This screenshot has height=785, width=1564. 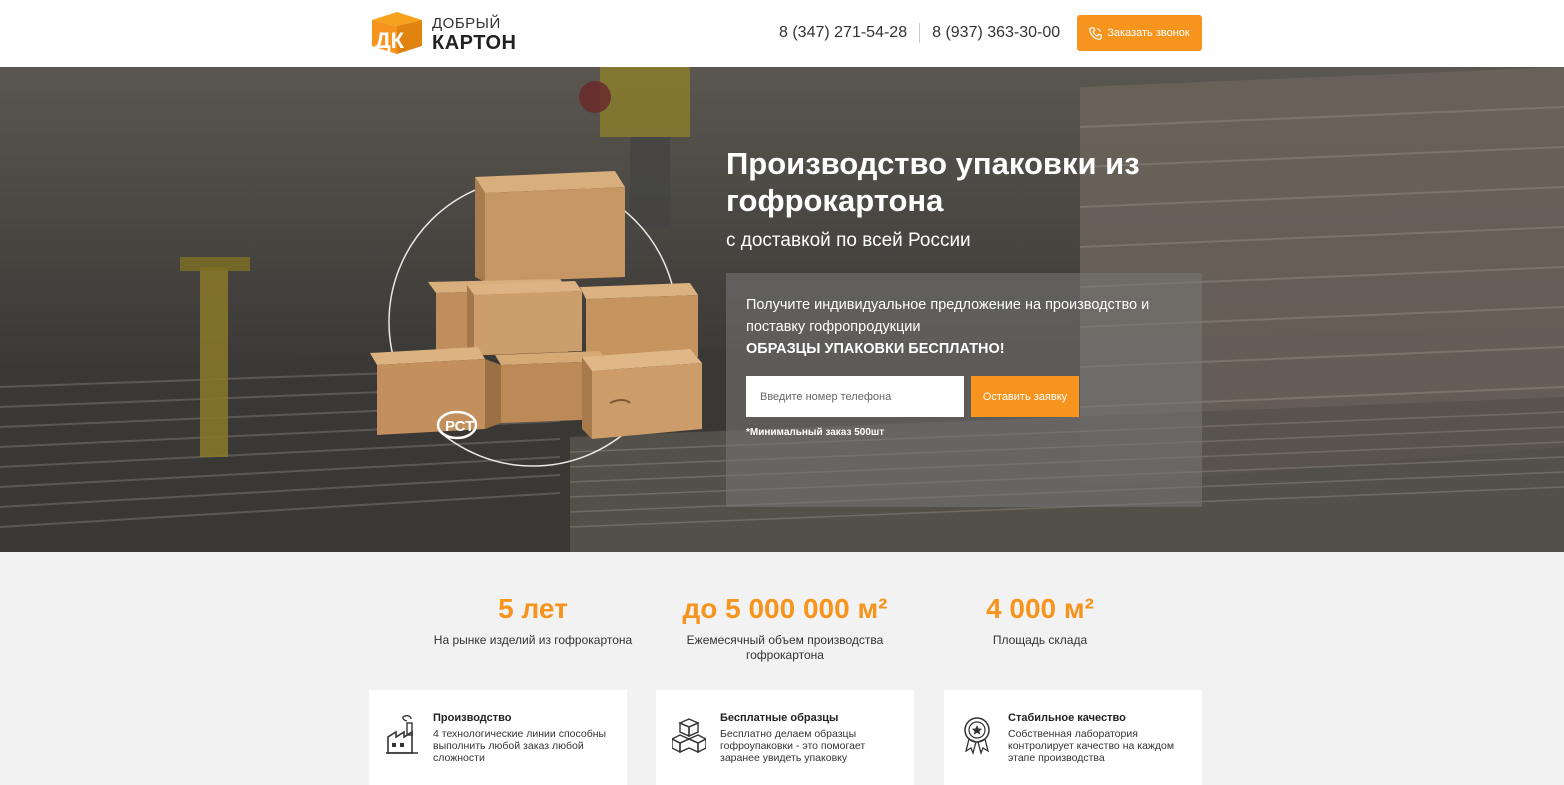 I want to click on phone-number-1: 8 (347) 271-54-28, so click(x=843, y=33).